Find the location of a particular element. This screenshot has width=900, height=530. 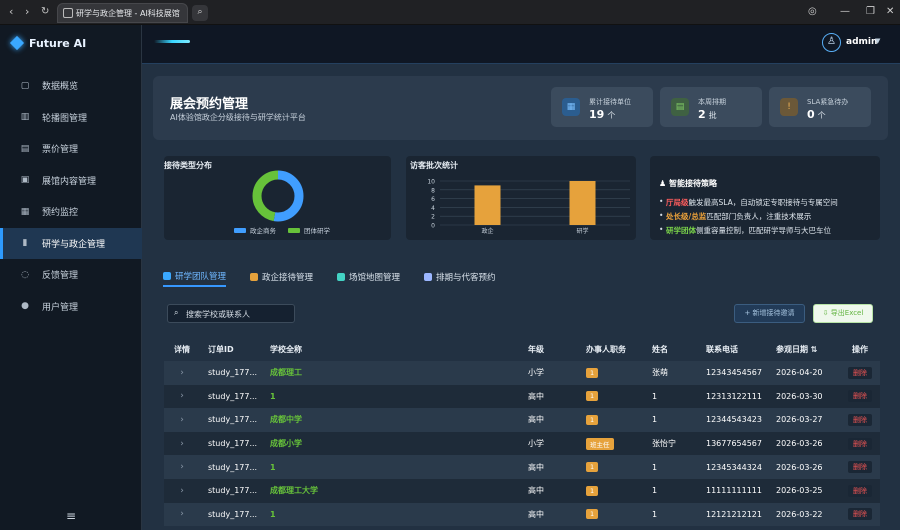

forward-icon: › is located at coordinates (27, 12).